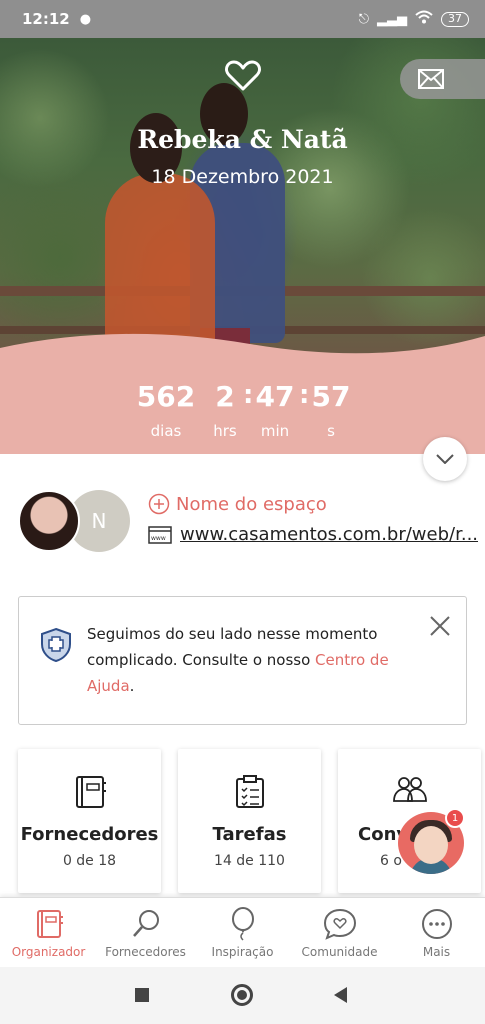  What do you see at coordinates (331, 431) in the screenshot?
I see `countdown-seconds-label: s` at bounding box center [331, 431].